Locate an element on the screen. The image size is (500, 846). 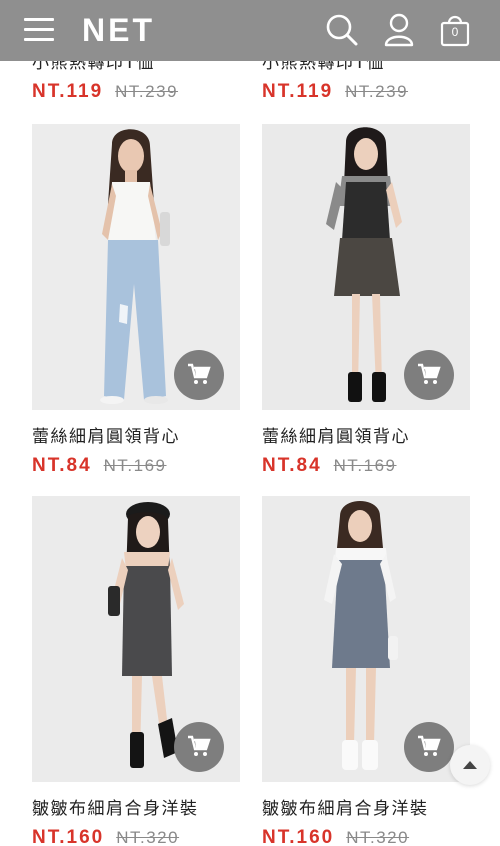
arrow-up-icon is located at coordinates (470, 765).